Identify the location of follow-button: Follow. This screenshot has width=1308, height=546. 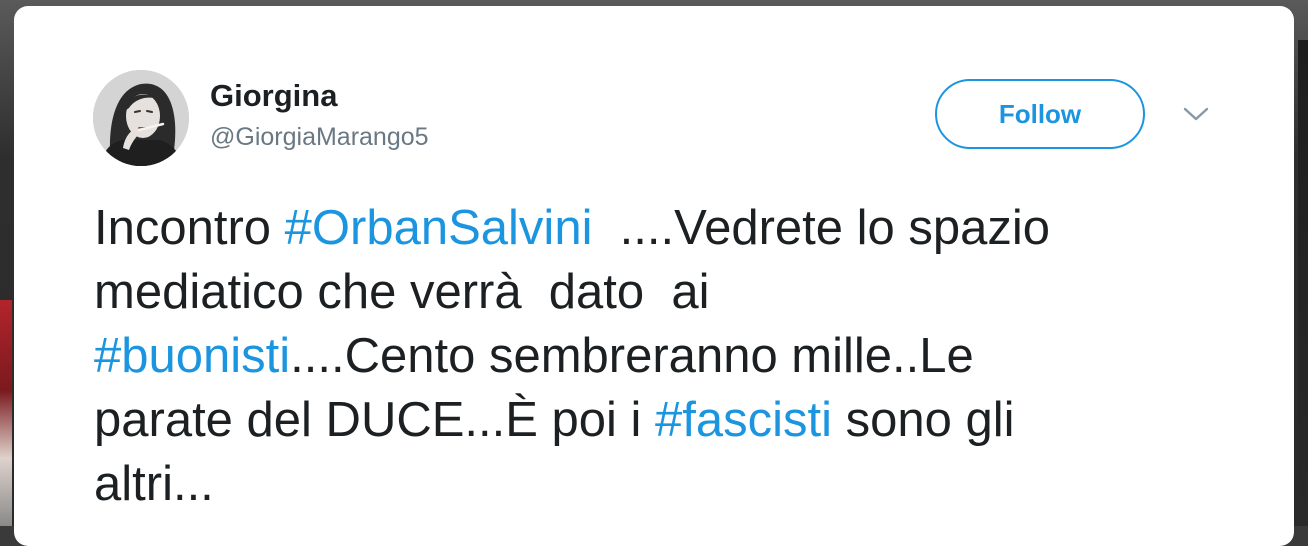
(1040, 114).